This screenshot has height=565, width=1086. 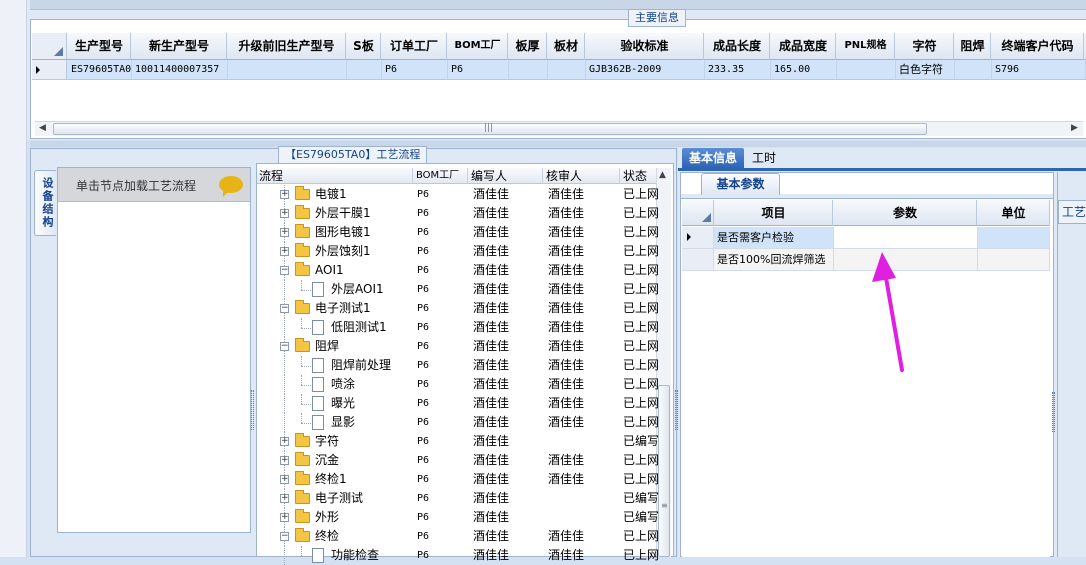 I want to click on col-header-item: 项目, so click(x=774, y=213).